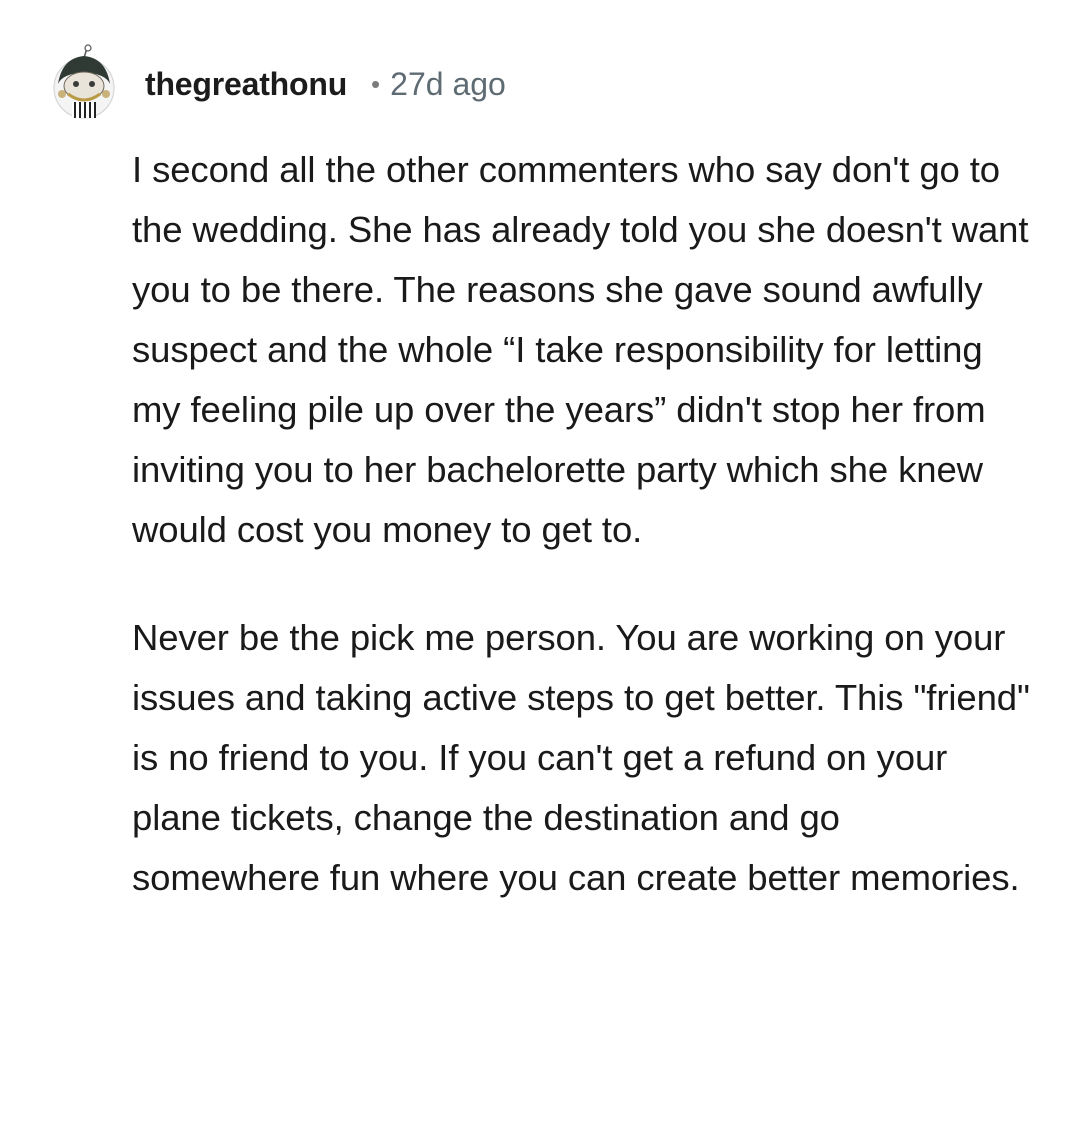 The width and height of the screenshot is (1079, 1122). I want to click on username: thegreathonu, so click(246, 84).